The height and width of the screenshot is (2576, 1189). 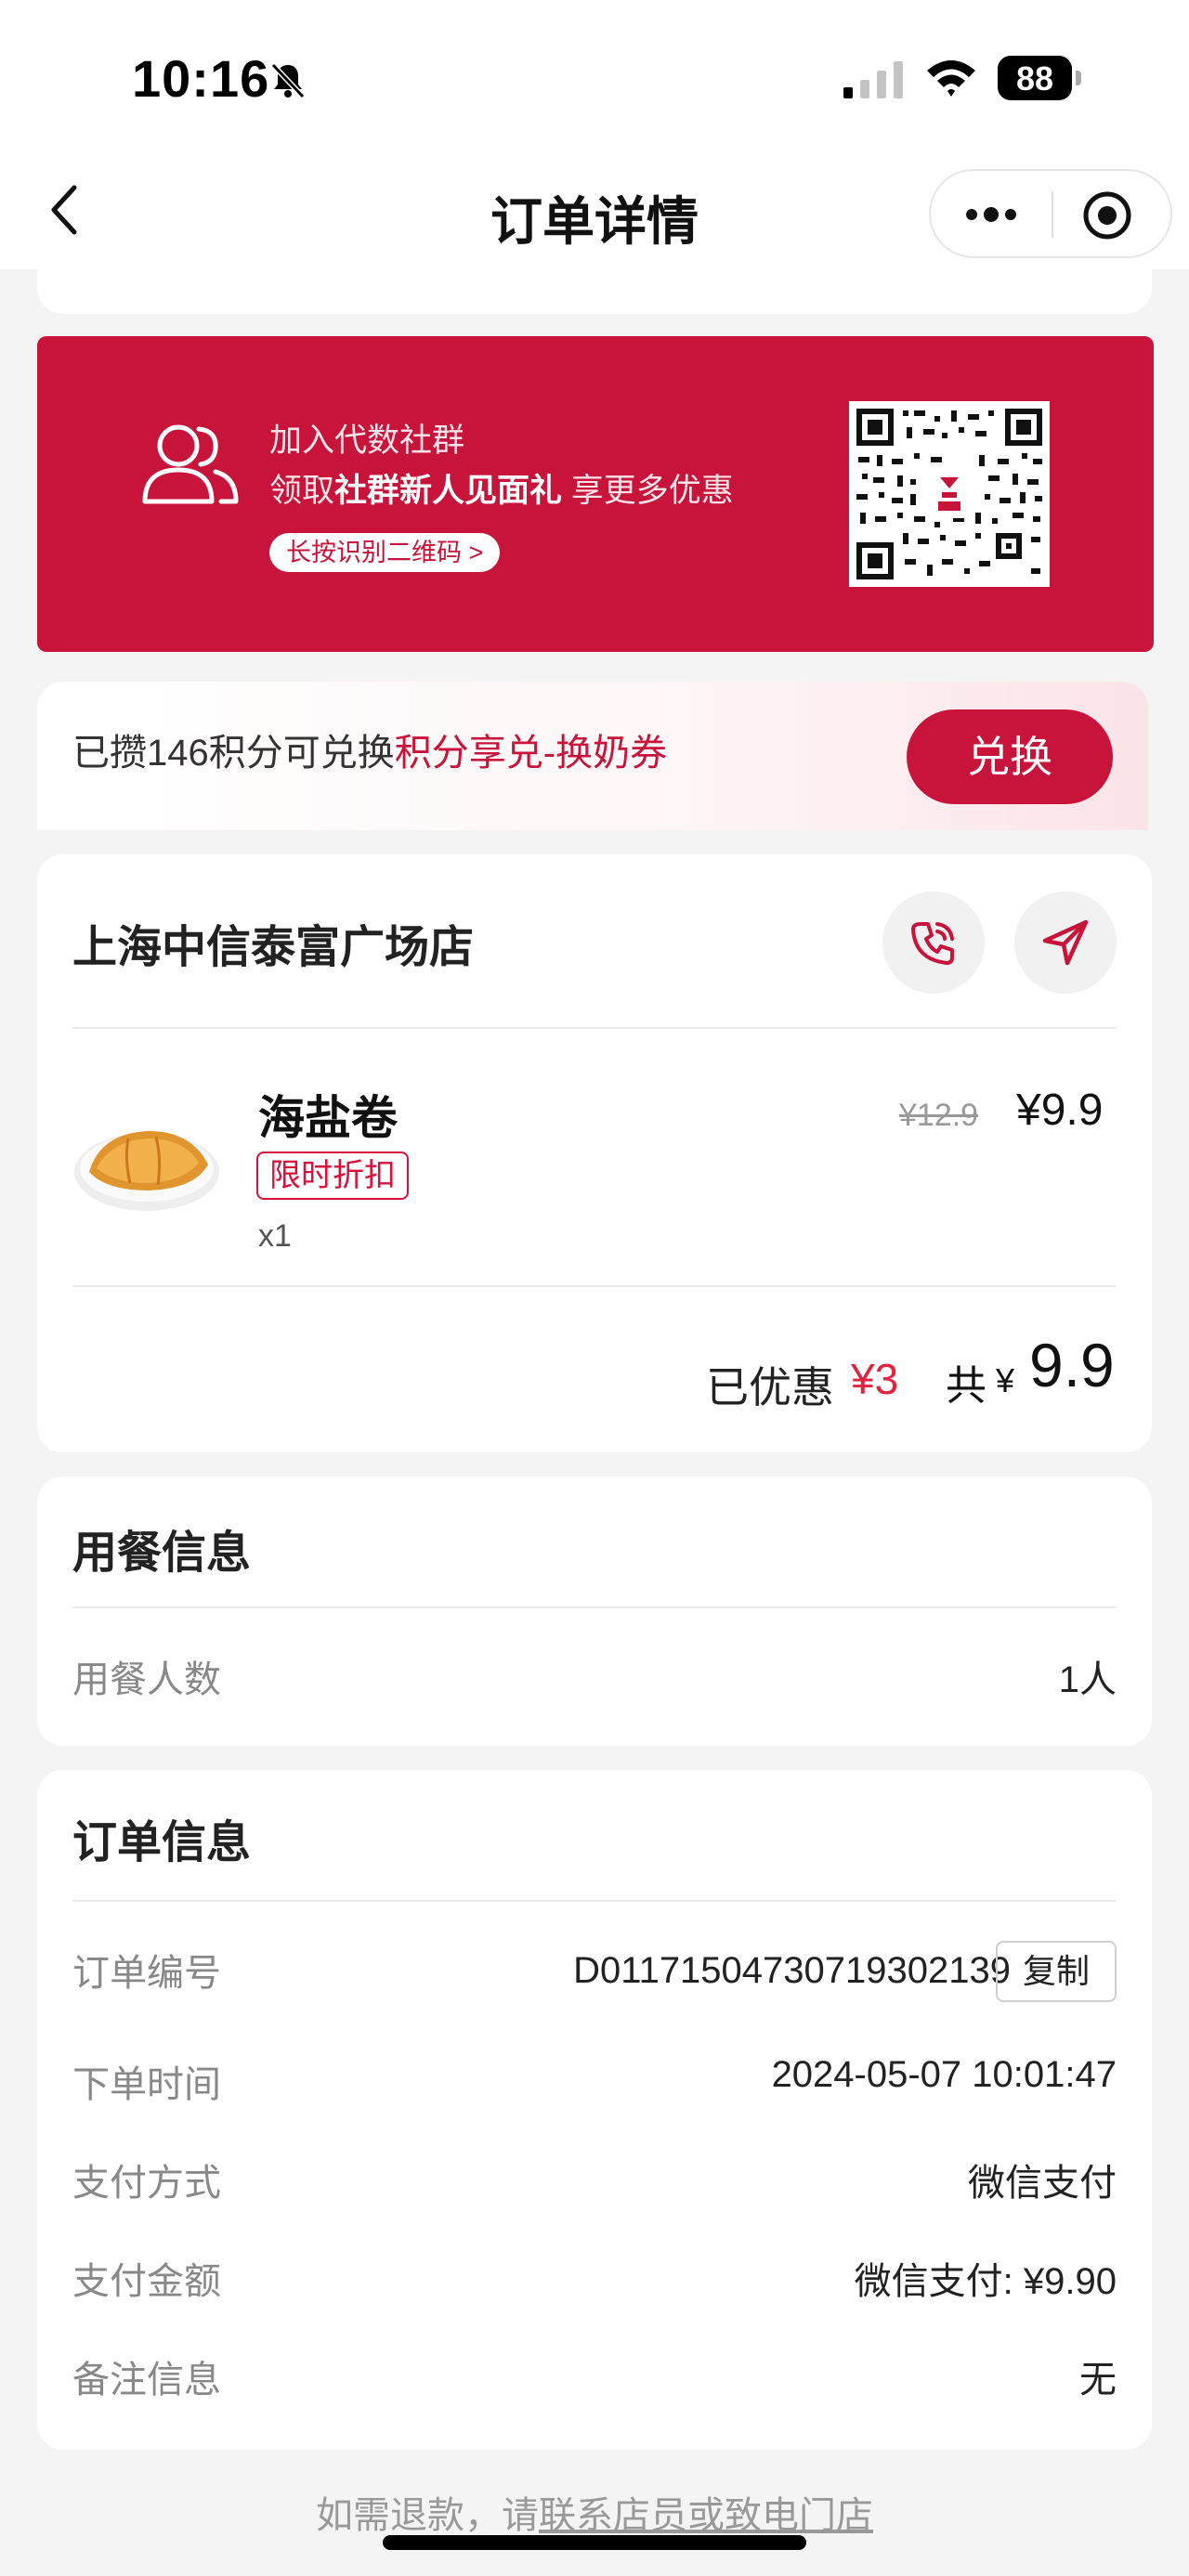 I want to click on info-label: 支付方式, so click(x=146, y=2183).